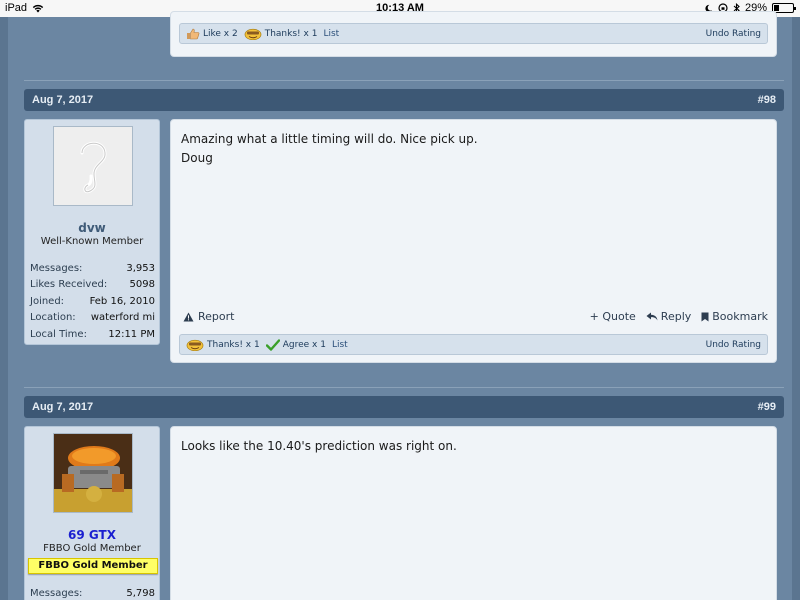 This screenshot has height=600, width=800. What do you see at coordinates (404, 407) in the screenshot?
I see `post-99-date-bar: Aug 7, 2017 #99` at bounding box center [404, 407].